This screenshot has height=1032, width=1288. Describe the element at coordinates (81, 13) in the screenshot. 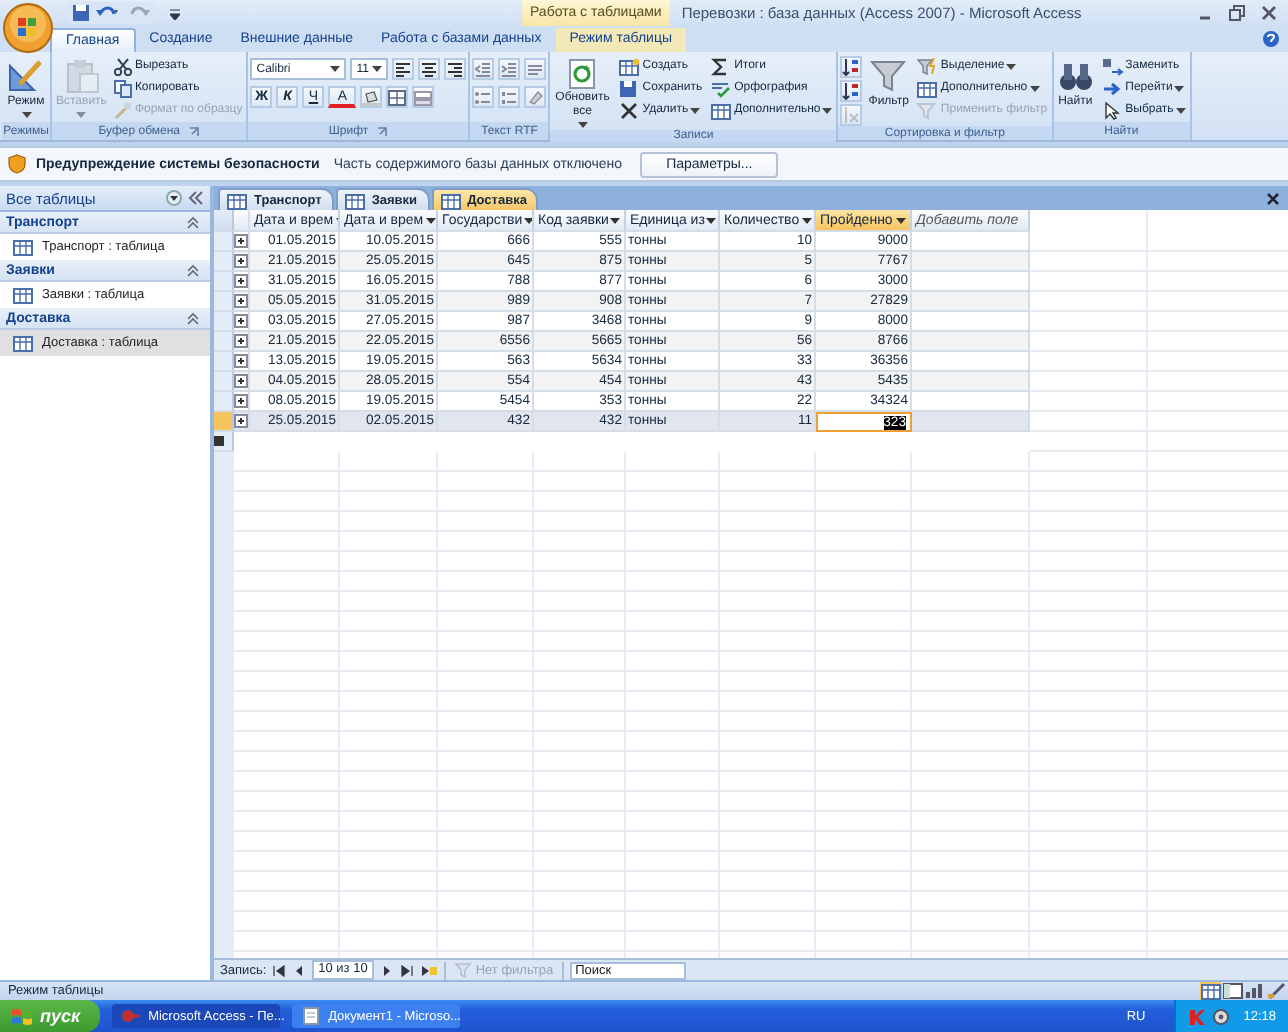

I see `save-icon` at that location.